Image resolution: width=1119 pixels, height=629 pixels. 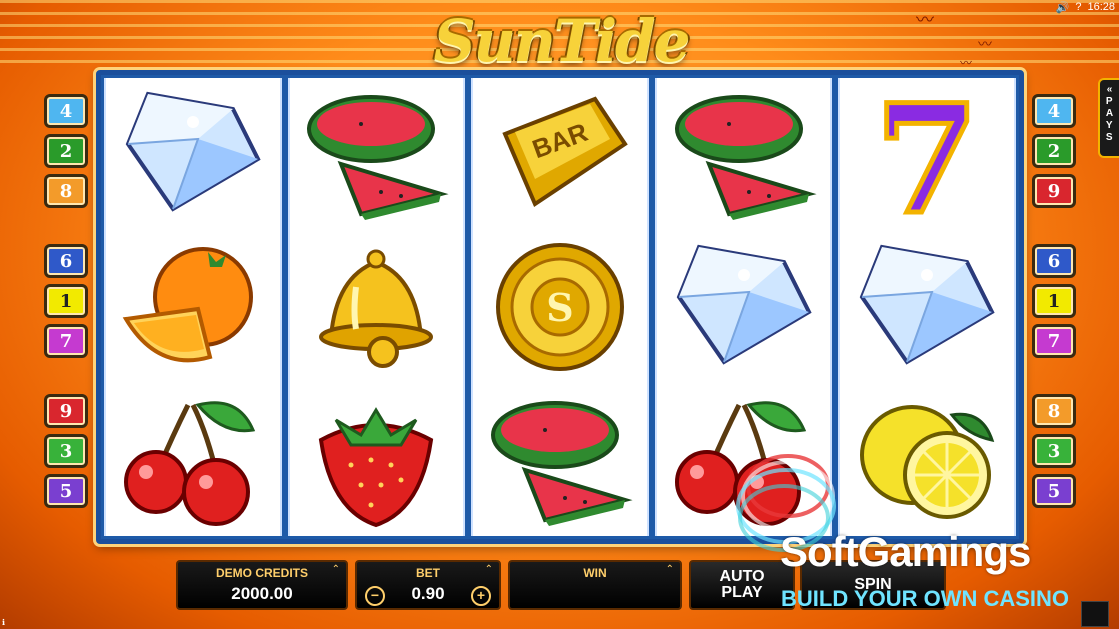 I want to click on chevron-left-icon: «, so click(x=1109, y=89).